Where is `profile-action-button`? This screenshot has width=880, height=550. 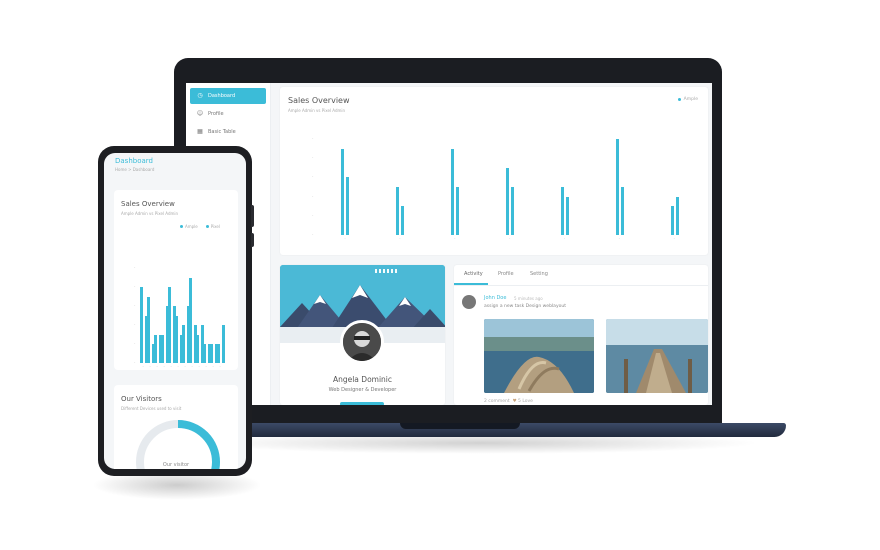
profile-action-button is located at coordinates (362, 403).